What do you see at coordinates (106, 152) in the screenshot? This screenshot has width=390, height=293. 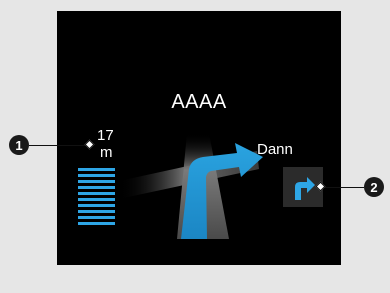 I see `distance-unit: m` at bounding box center [106, 152].